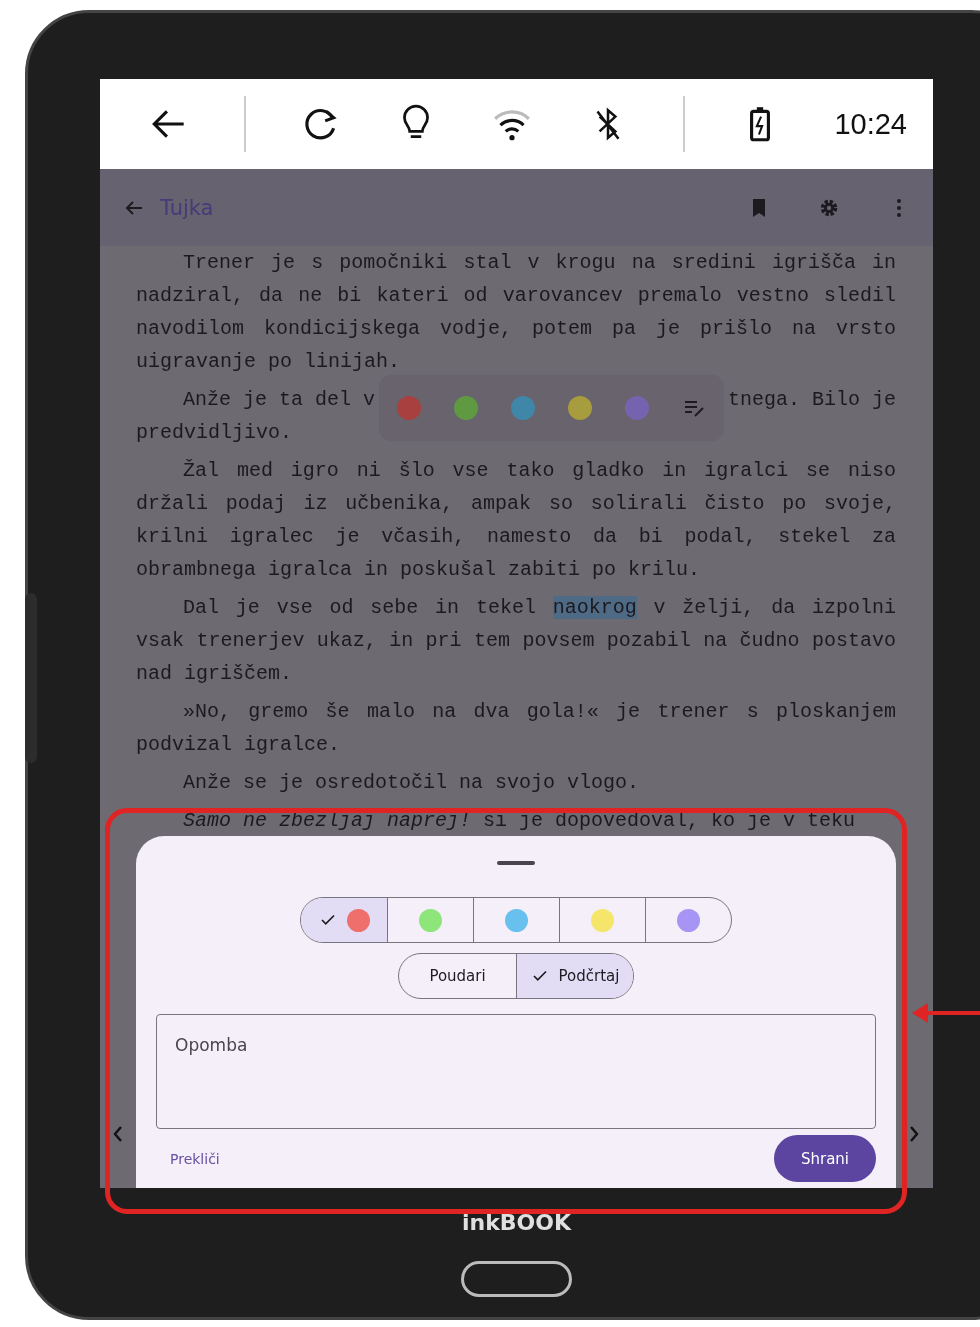  I want to click on book-paragraph: Dal je vse od sebe in tekel naokrog v želji, da izpolni vsak trenerjev ukaz, in pri tem povsem pozabil na čudno postavo nad igriščem., so click(516, 641).